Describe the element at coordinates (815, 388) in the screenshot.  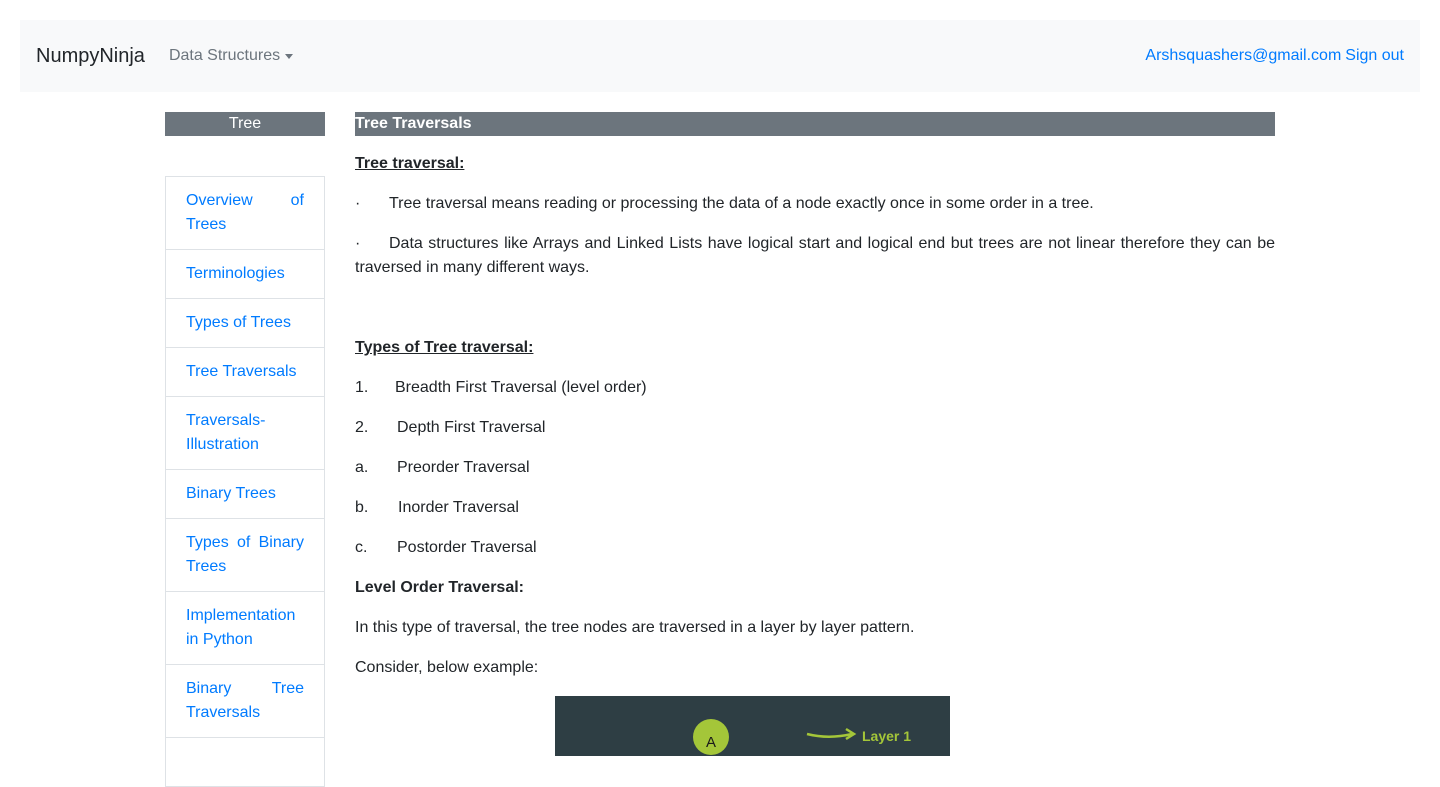
I see `list-item: 1. Breadth First Traversal (level order)` at that location.